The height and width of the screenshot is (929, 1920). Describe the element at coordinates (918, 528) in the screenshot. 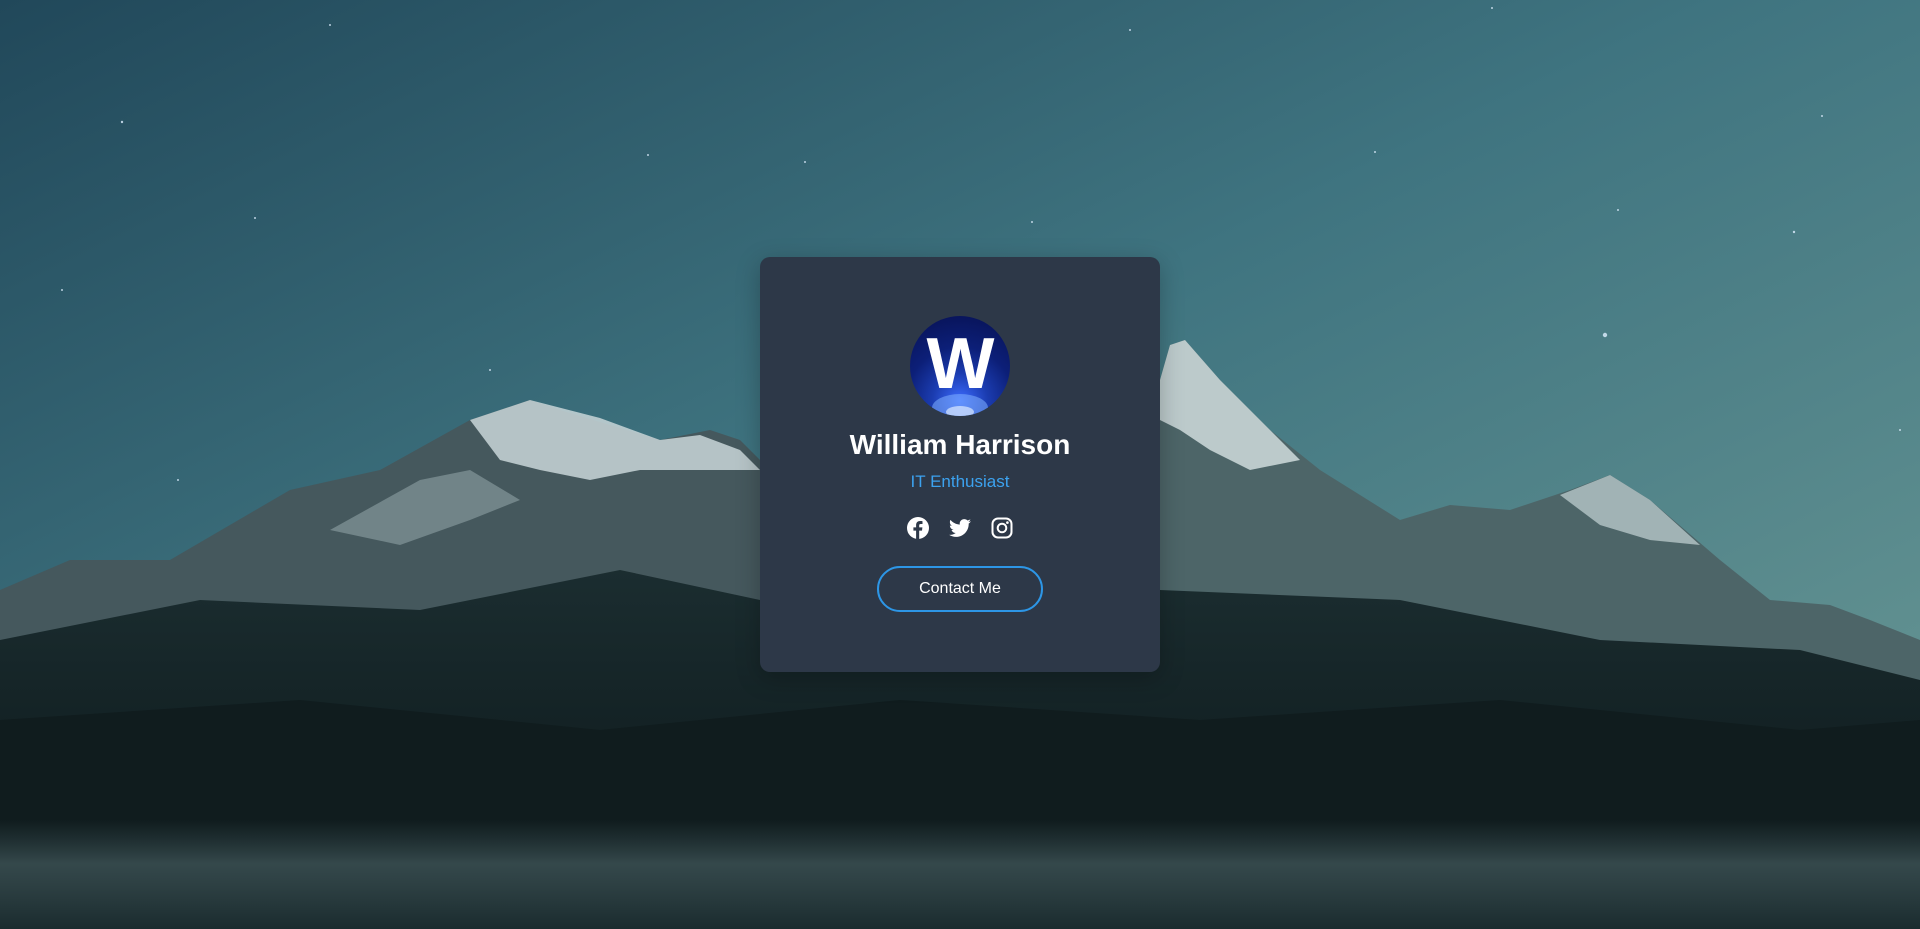

I see `facebook-icon` at that location.